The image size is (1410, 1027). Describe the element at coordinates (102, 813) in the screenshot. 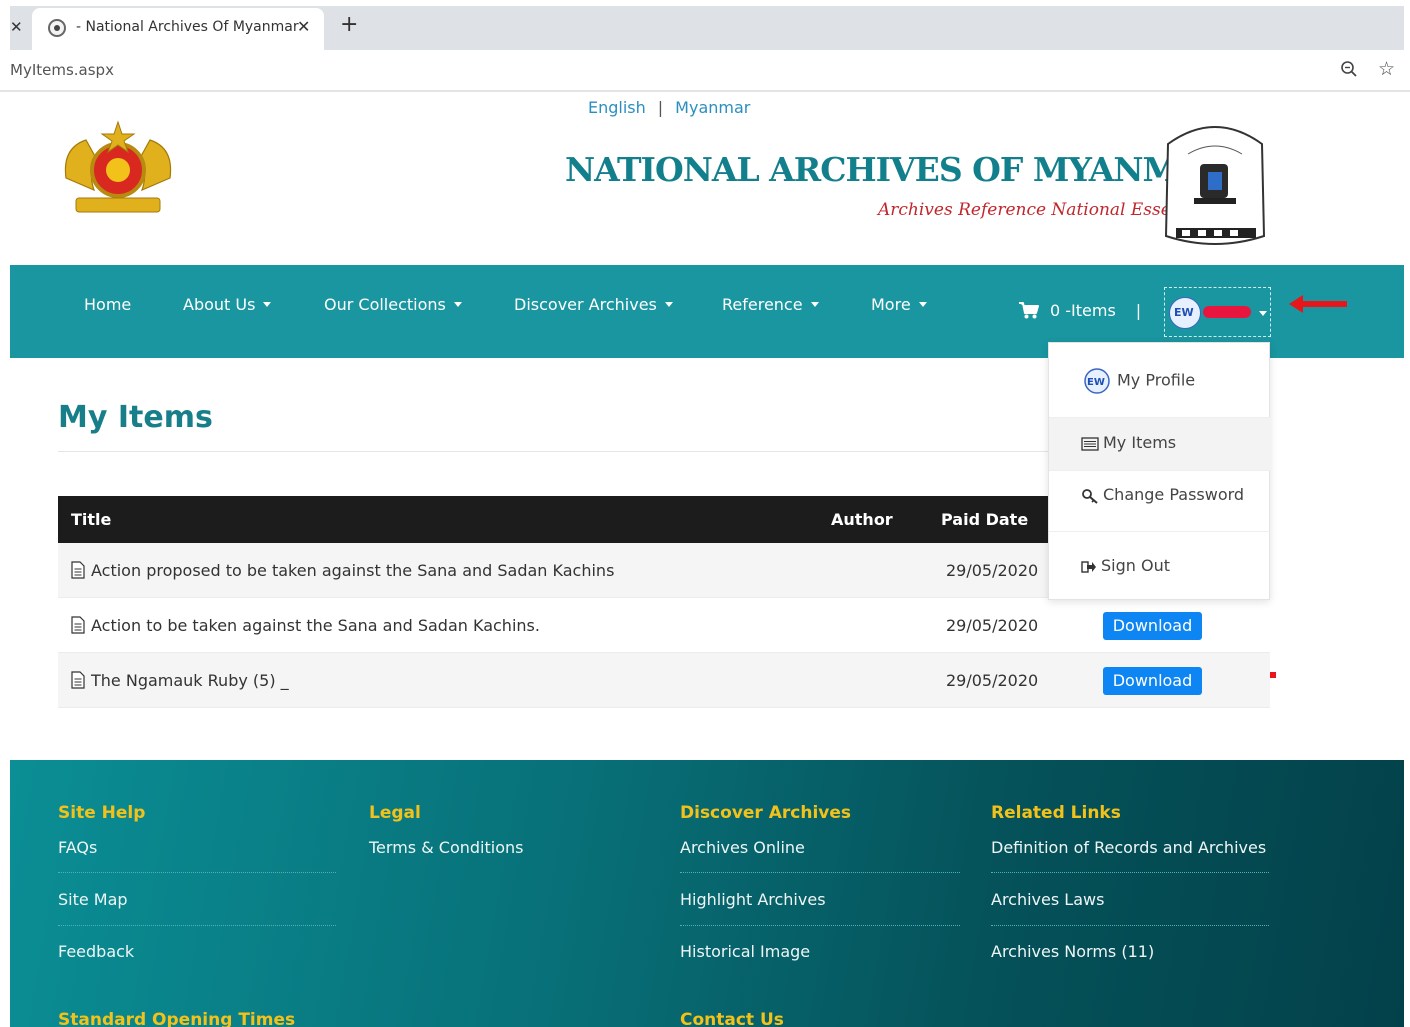

I see `footer-heading-site-help: Site Help` at that location.